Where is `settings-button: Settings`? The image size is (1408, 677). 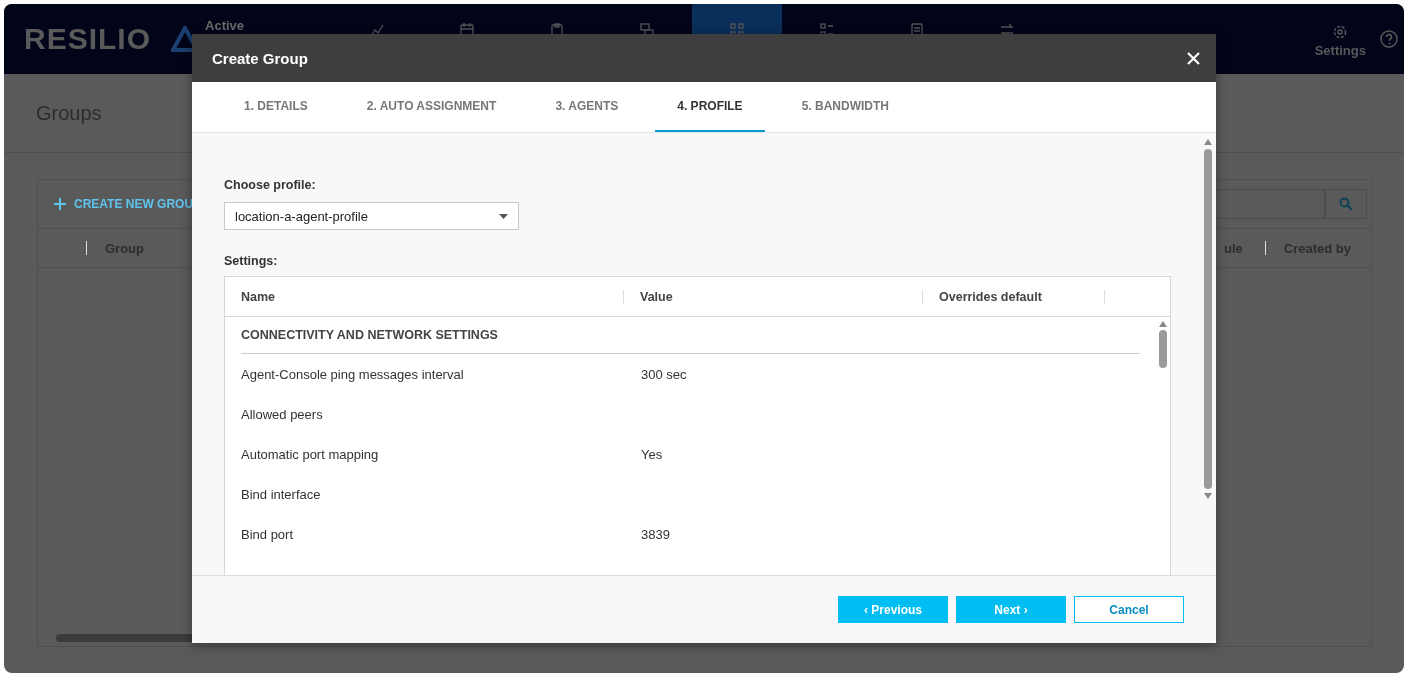 settings-button: Settings is located at coordinates (1340, 39).